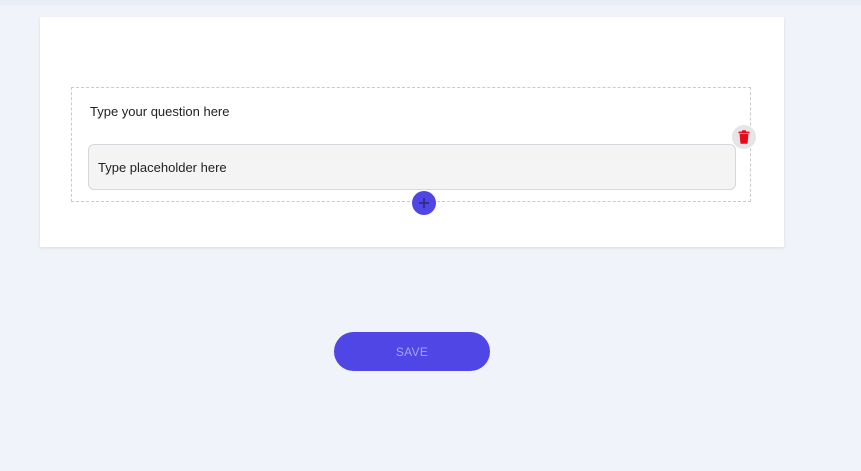 Image resolution: width=861 pixels, height=471 pixels. I want to click on plus-icon, so click(424, 203).